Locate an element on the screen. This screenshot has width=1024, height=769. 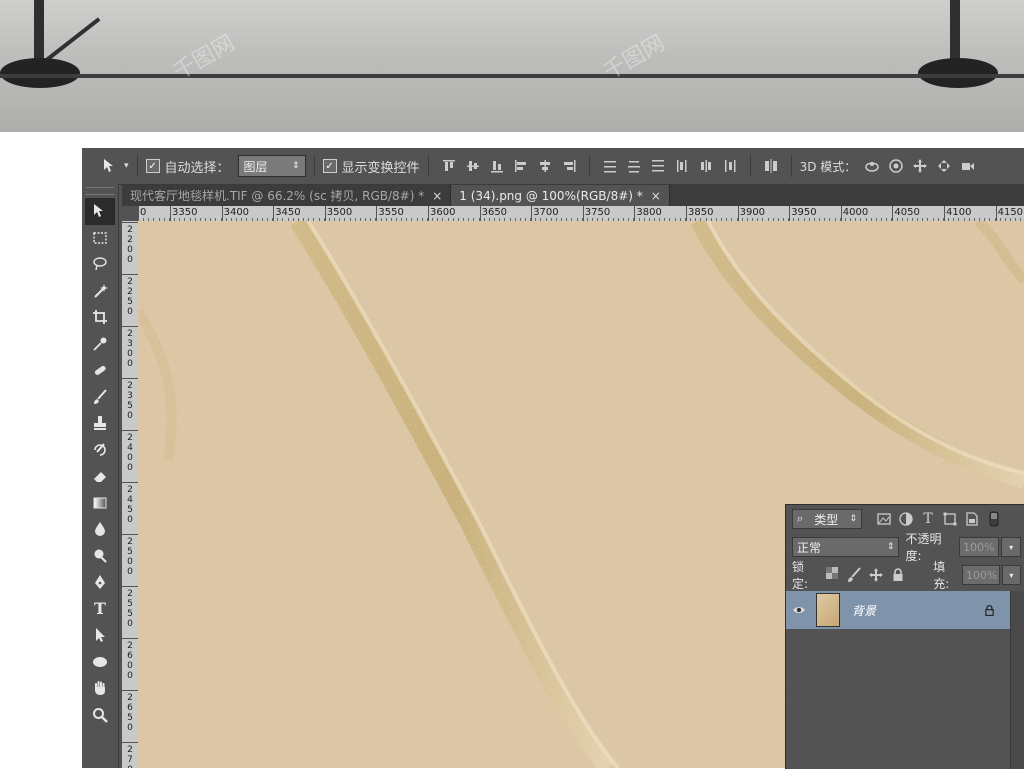
blend-mode-dropdown: 正常 ⇕ is located at coordinates (846, 547).